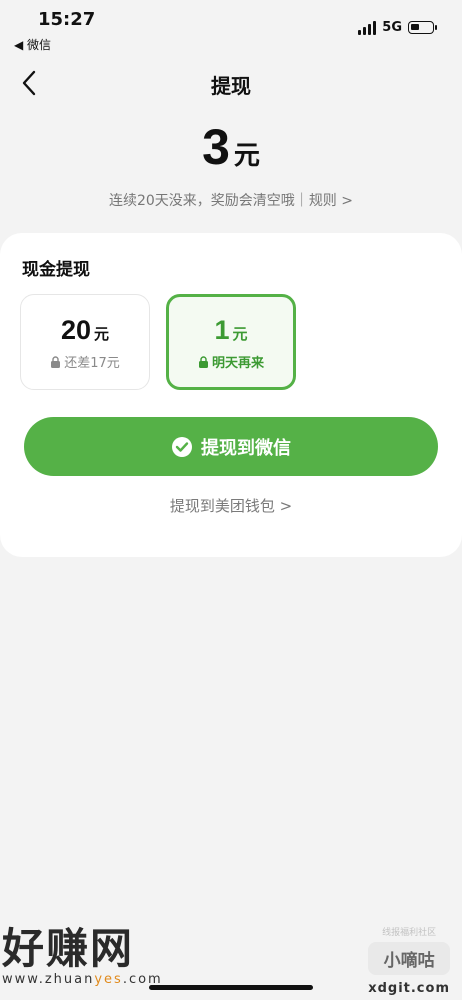  I want to click on option-status-text: 明天再来, so click(237, 363).